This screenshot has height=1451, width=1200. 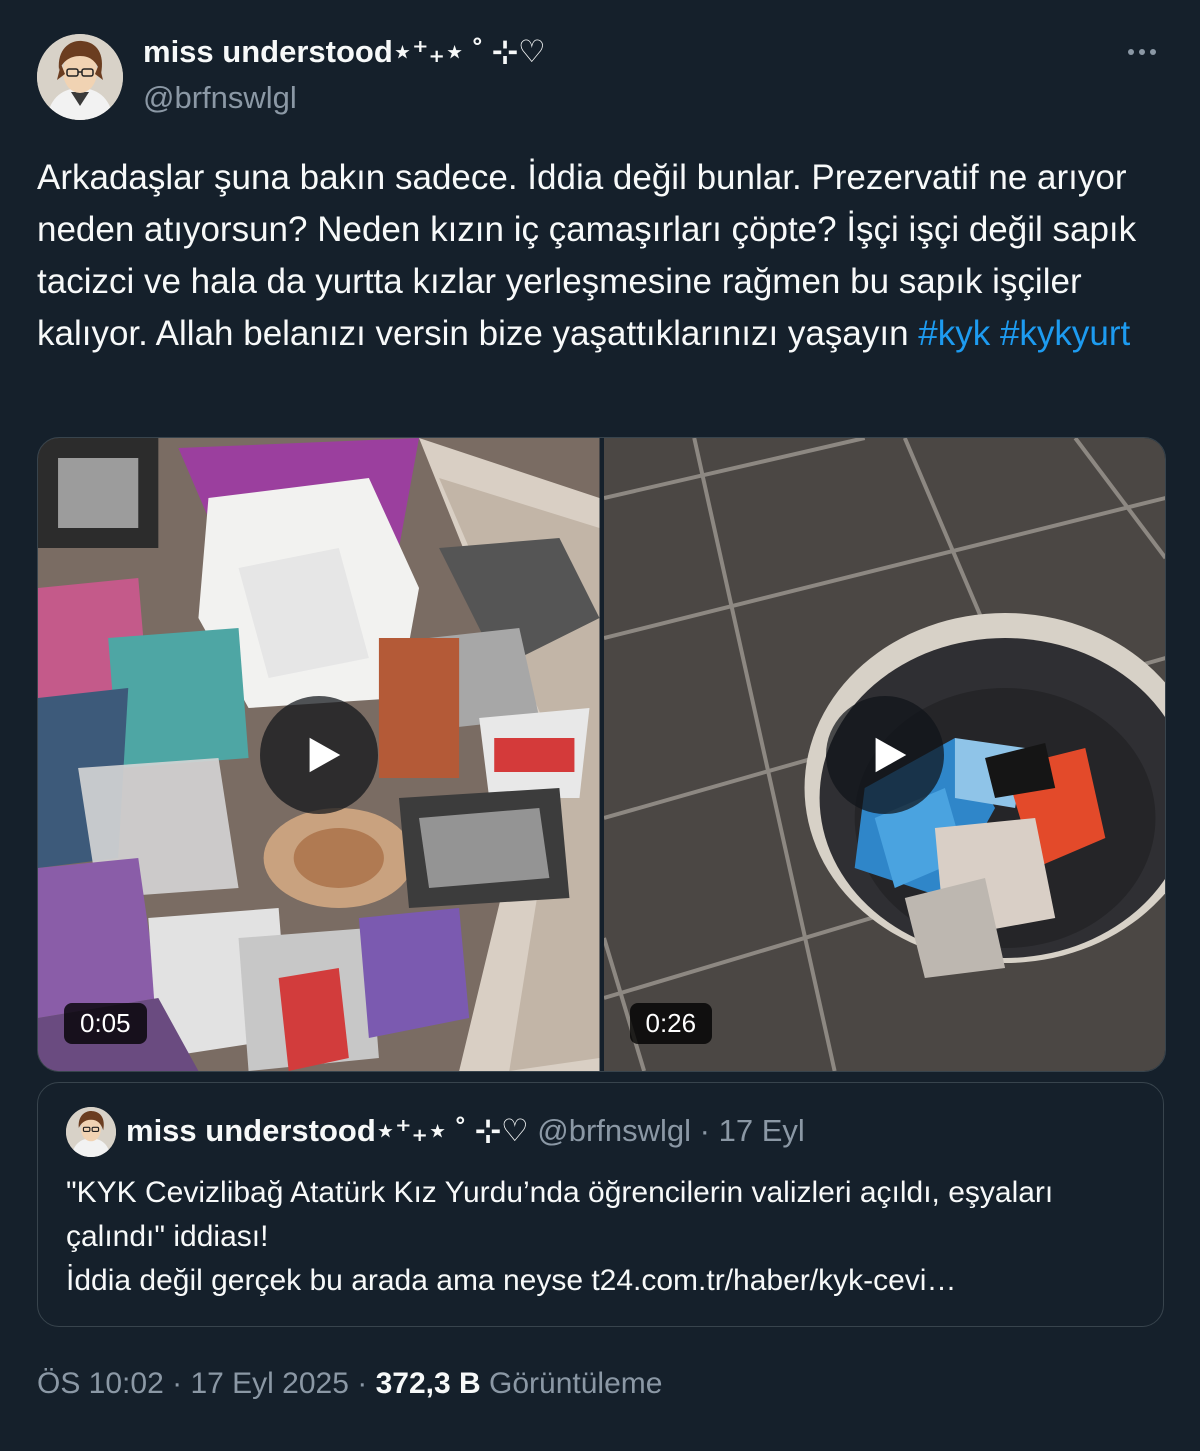 What do you see at coordinates (91, 1132) in the screenshot?
I see `quoted-author-avatar` at bounding box center [91, 1132].